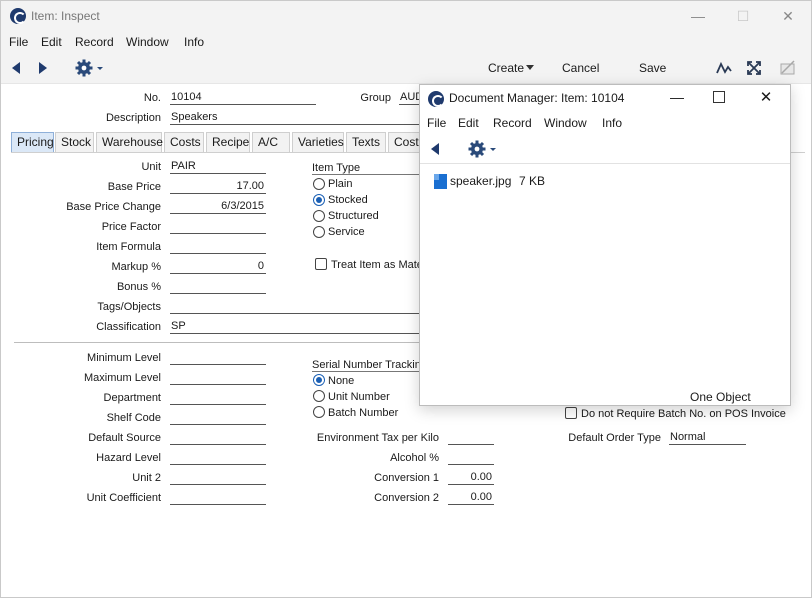 This screenshot has width=812, height=598. What do you see at coordinates (218, 167) in the screenshot?
I see `unit-field: PAIR` at bounding box center [218, 167].